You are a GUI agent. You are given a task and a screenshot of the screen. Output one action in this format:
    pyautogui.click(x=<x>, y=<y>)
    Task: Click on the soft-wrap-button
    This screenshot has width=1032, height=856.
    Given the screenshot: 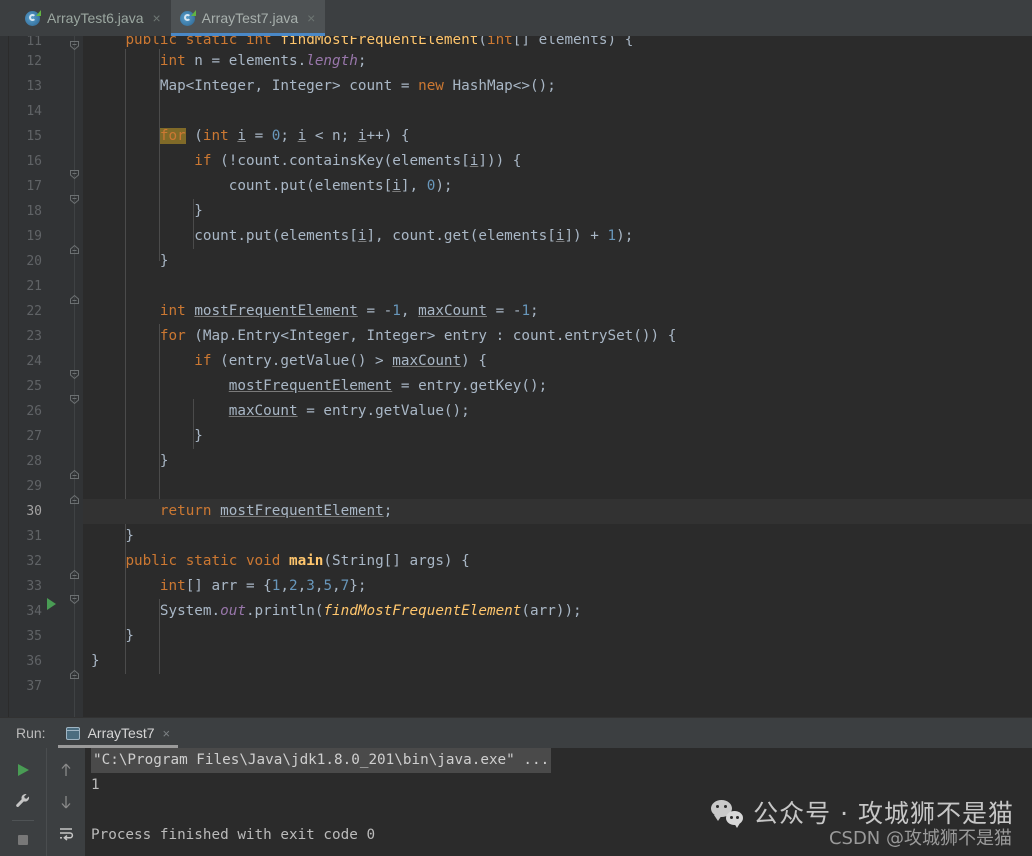 What is the action you would take?
    pyautogui.click(x=66, y=834)
    